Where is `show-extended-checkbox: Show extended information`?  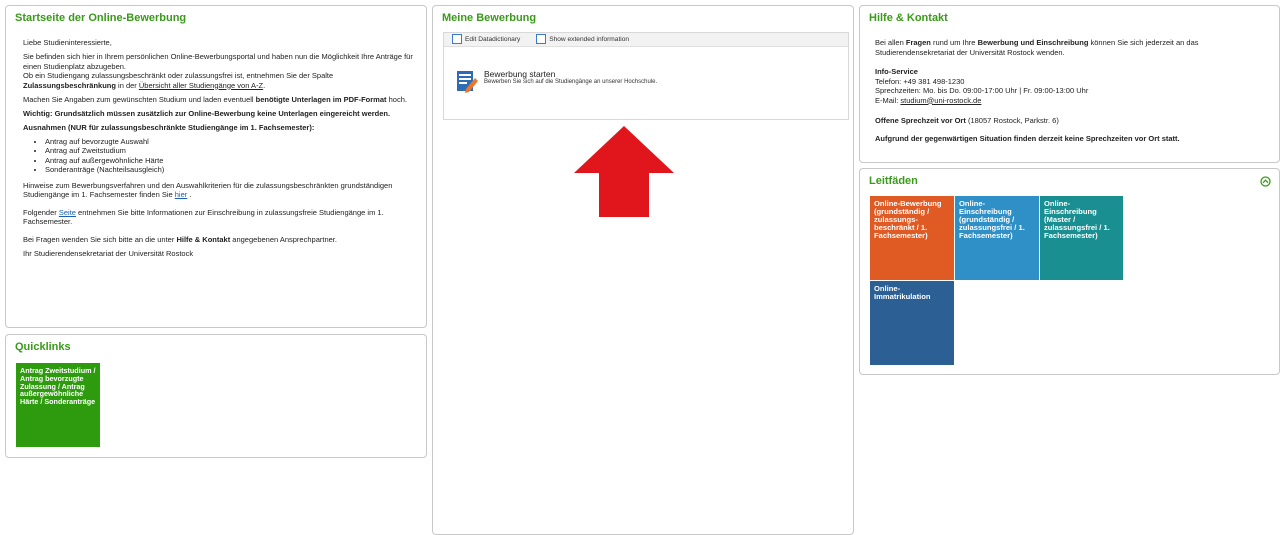
show-extended-checkbox: Show extended information is located at coordinates (582, 39).